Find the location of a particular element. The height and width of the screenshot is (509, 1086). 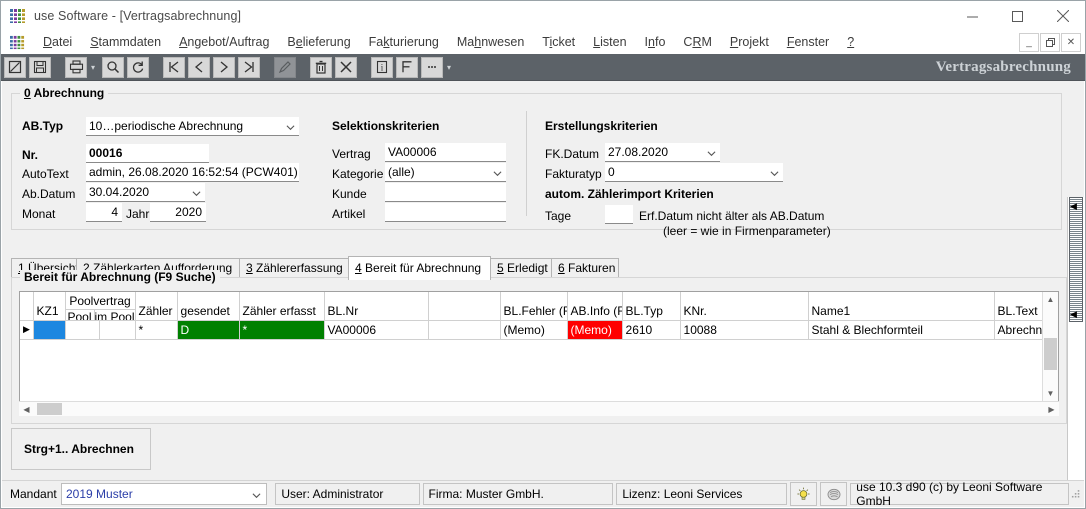

nr-input: 00016 is located at coordinates (147, 153).